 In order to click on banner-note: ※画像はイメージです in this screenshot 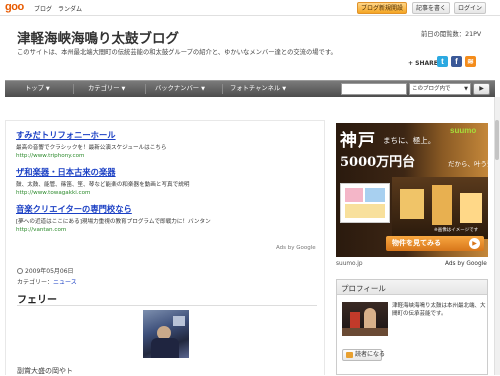, I will do `click(456, 230)`.